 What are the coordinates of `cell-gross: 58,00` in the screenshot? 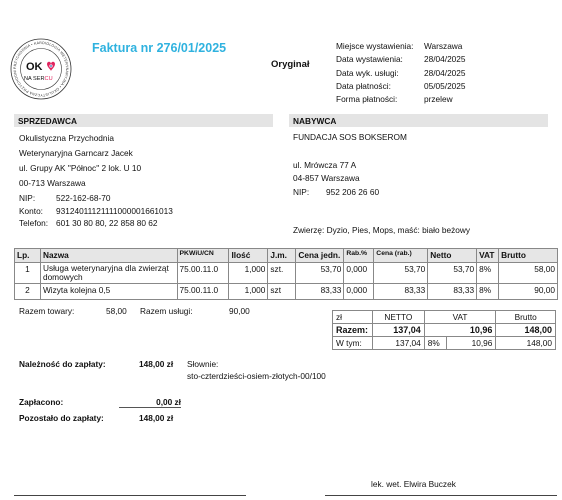 It's located at (528, 273).